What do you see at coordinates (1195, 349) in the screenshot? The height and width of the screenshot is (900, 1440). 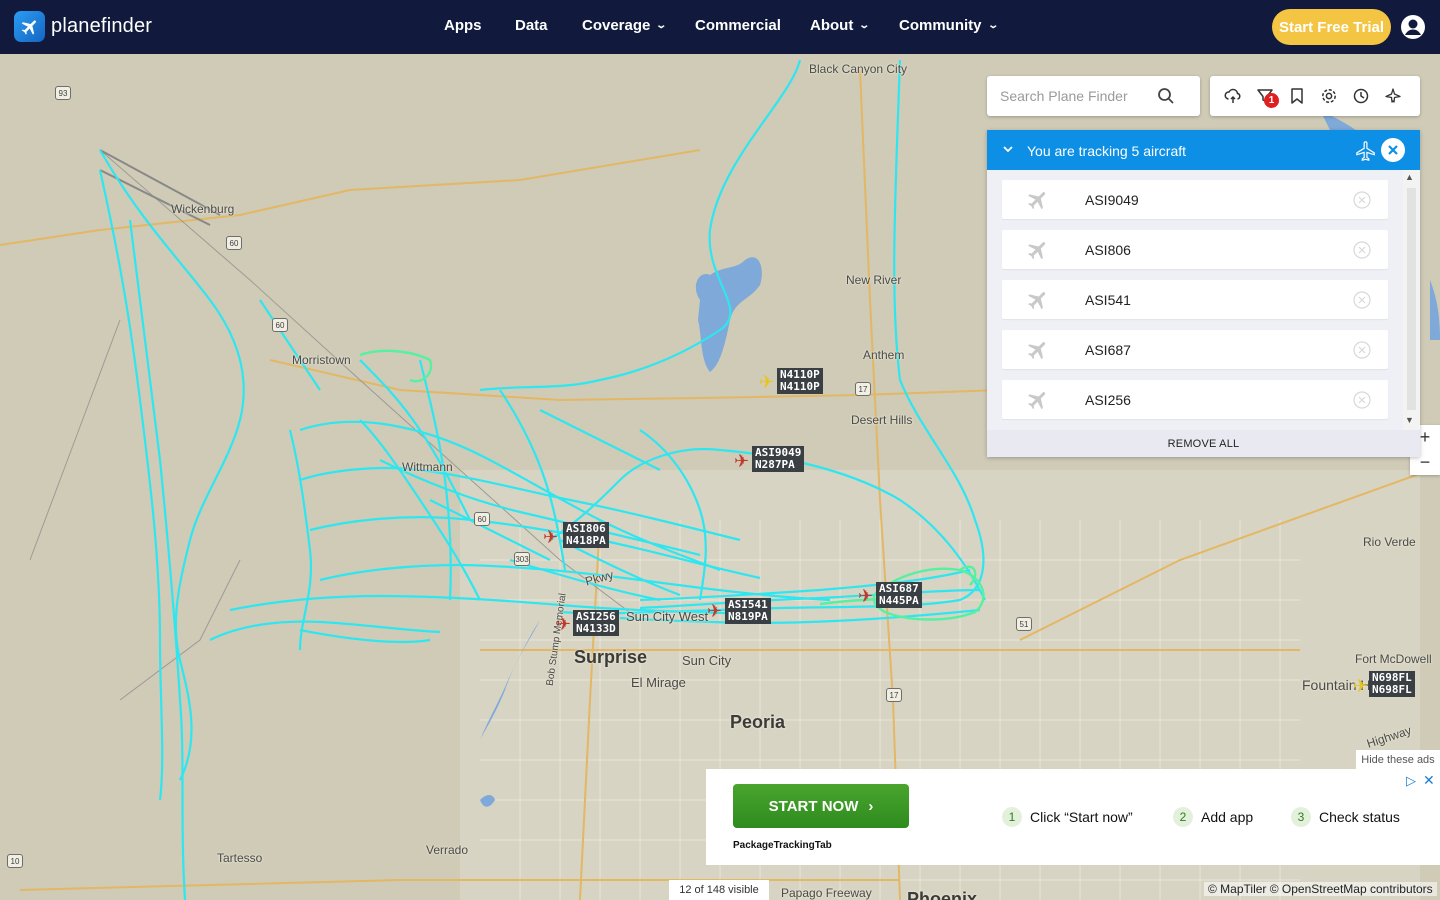 I see `tracked-aircraft-item: ASI687` at bounding box center [1195, 349].